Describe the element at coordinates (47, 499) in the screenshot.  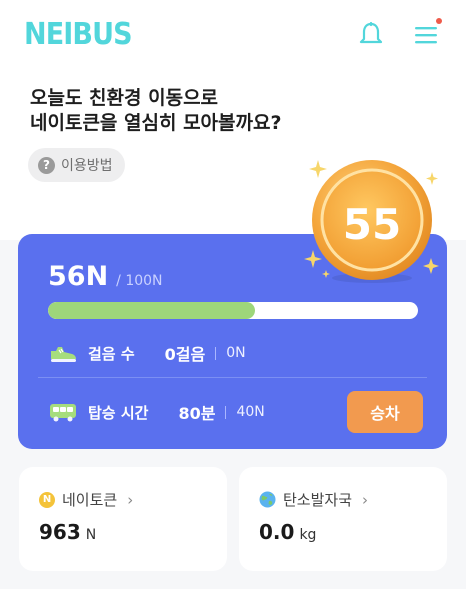
I see `n-token-icon: N` at that location.